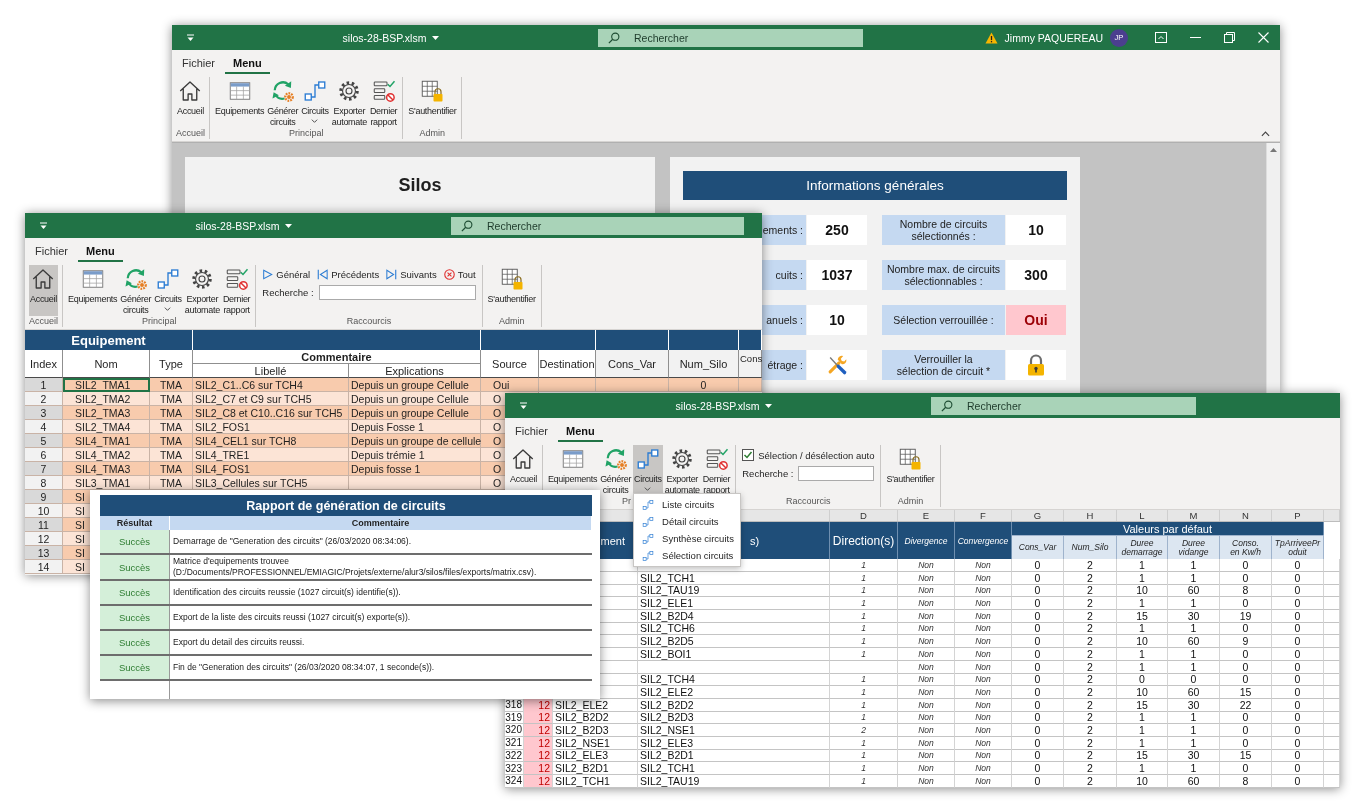 This screenshot has height=810, width=1366. I want to click on scrollbar, so click(1273, 268).